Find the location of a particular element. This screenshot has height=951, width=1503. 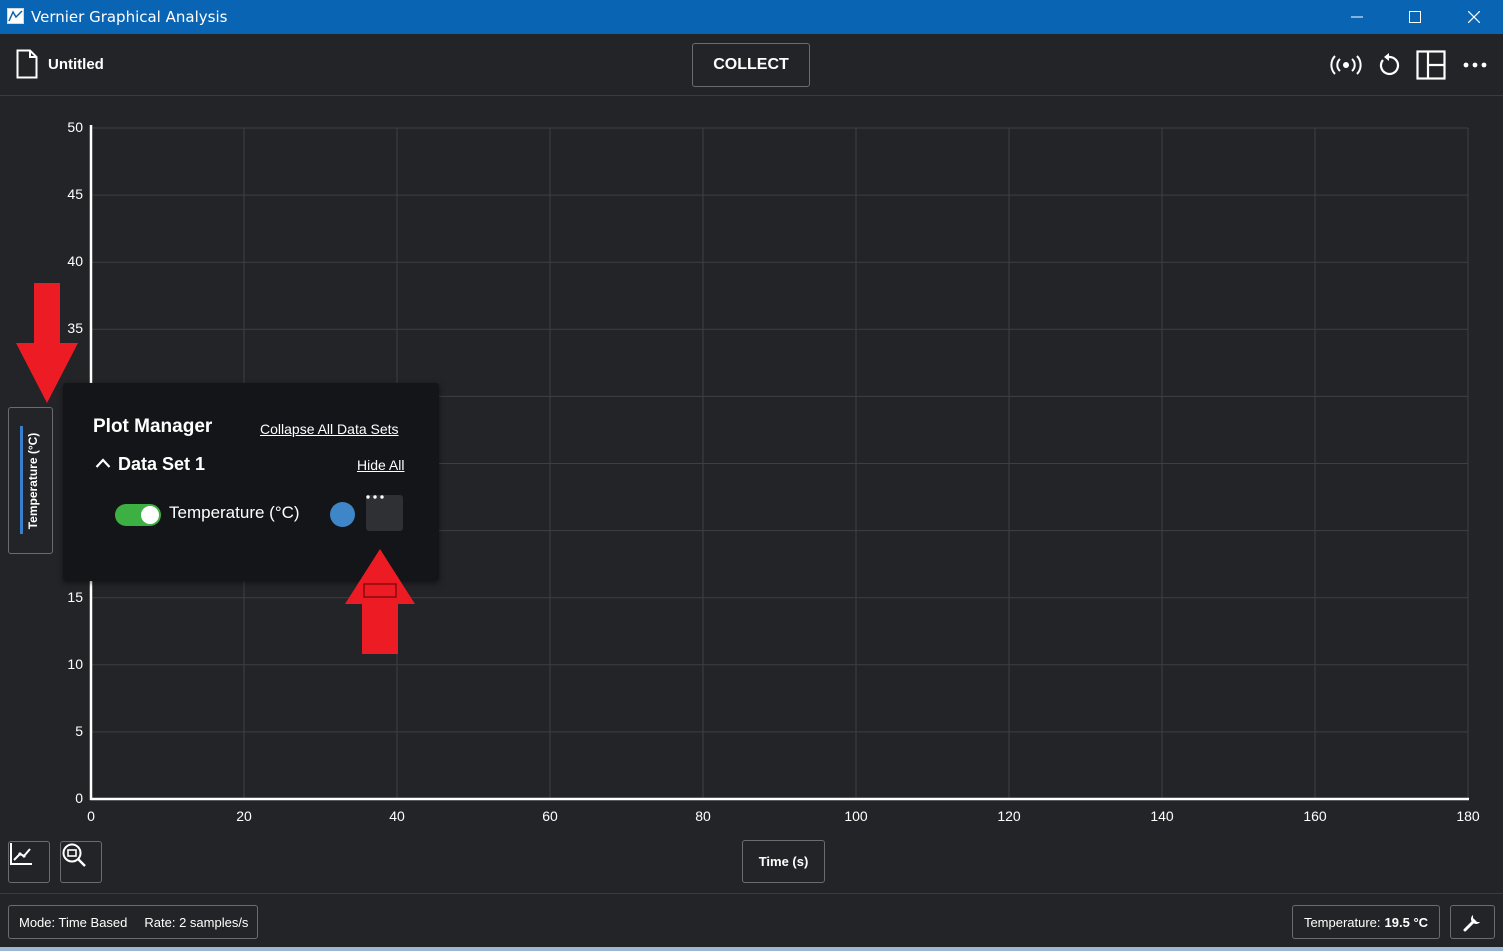

y-tick-label: 15 is located at coordinates (75, 596).